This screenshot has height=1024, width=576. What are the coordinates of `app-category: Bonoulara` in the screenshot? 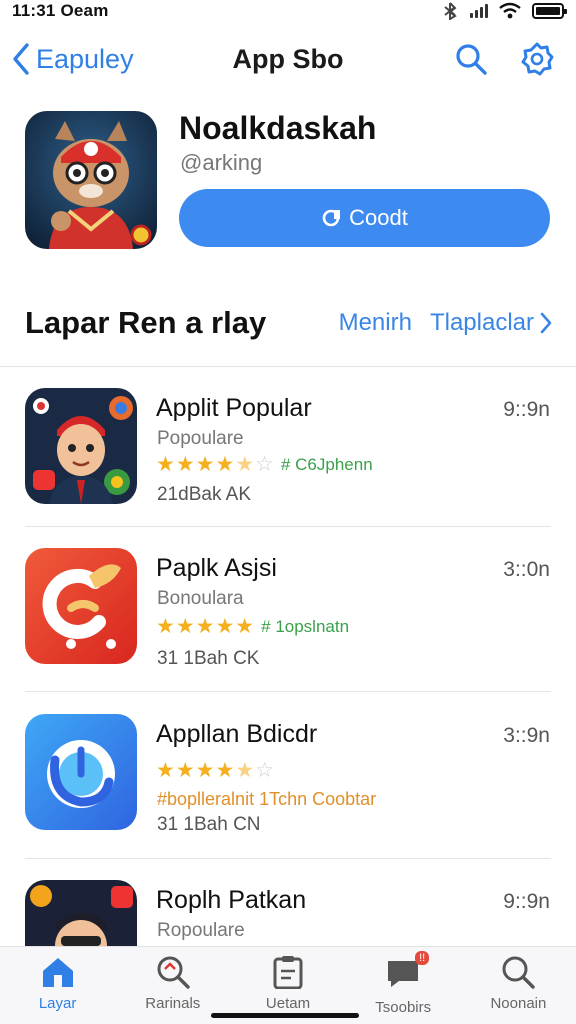 It's located at (200, 598).